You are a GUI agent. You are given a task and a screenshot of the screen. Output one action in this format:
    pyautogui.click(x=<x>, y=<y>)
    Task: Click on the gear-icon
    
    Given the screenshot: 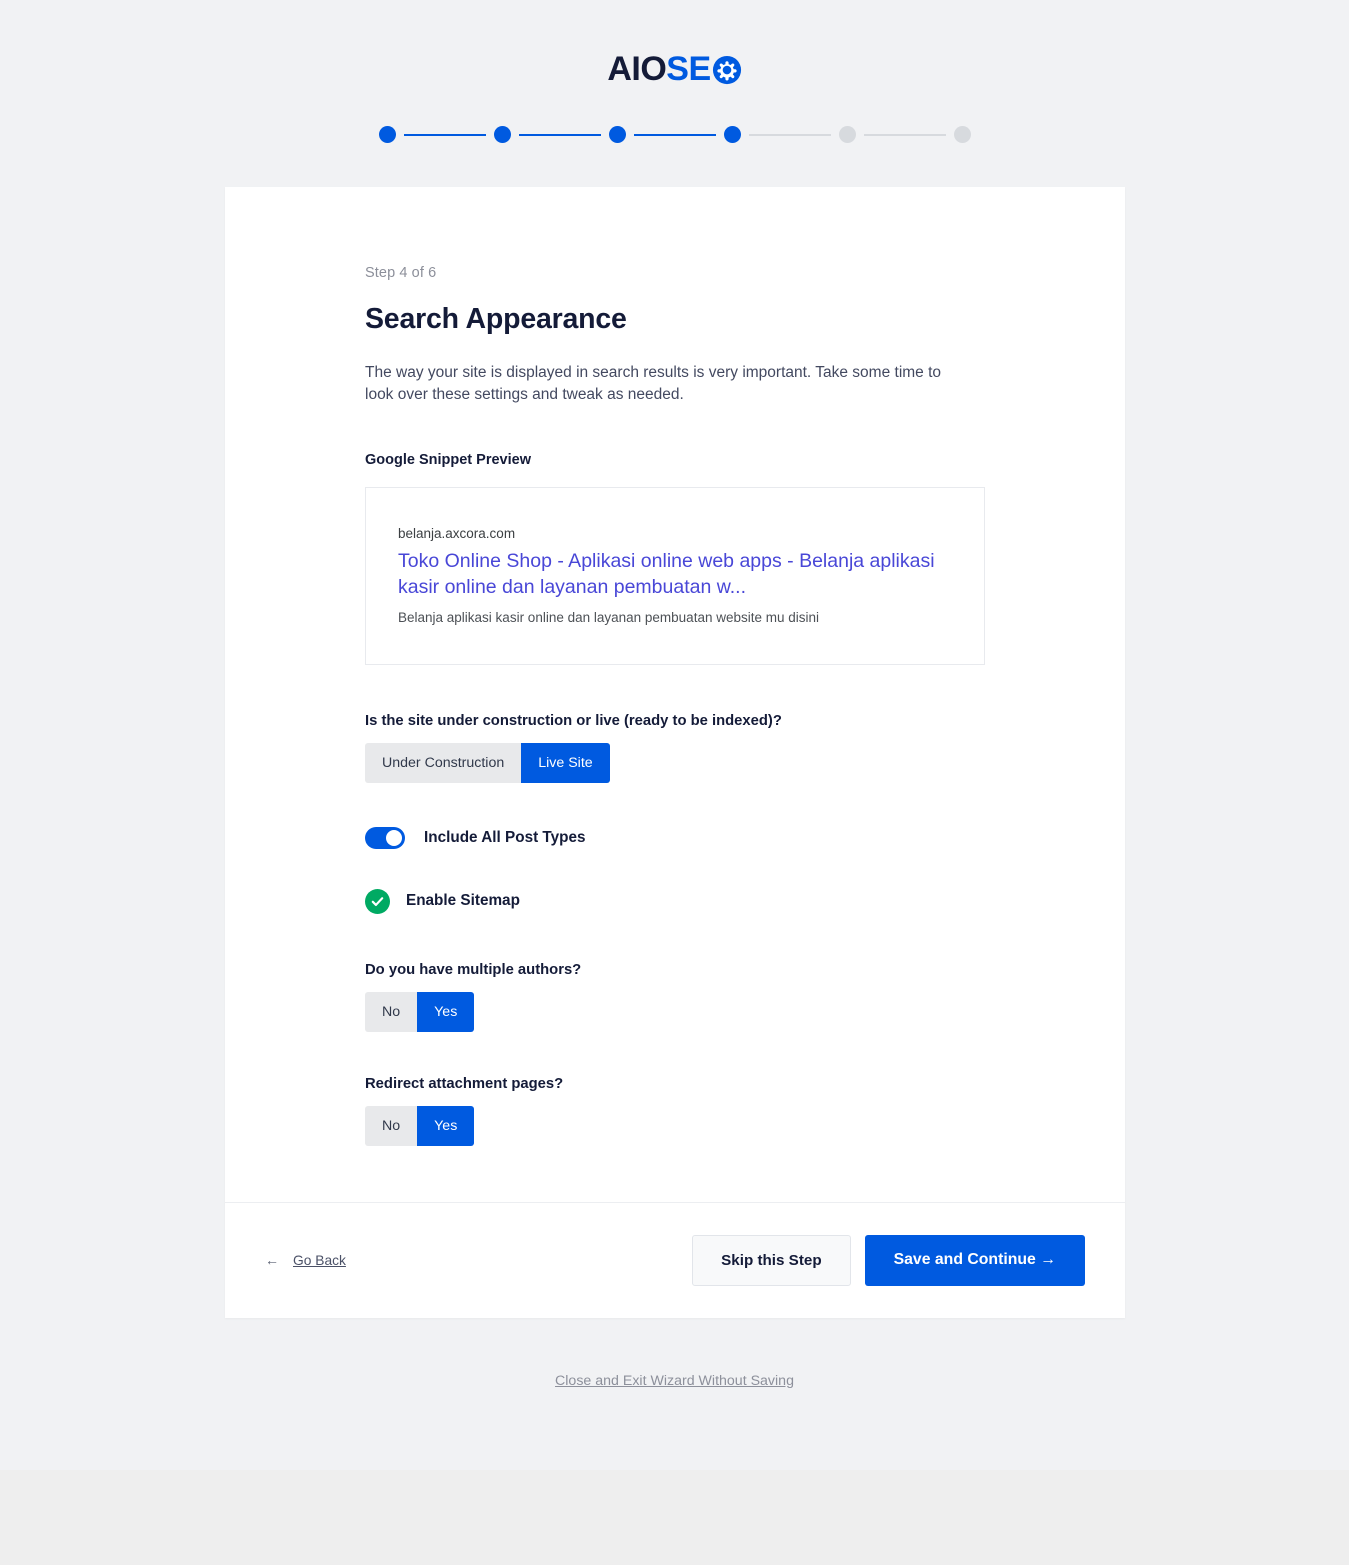 What is the action you would take?
    pyautogui.click(x=727, y=70)
    